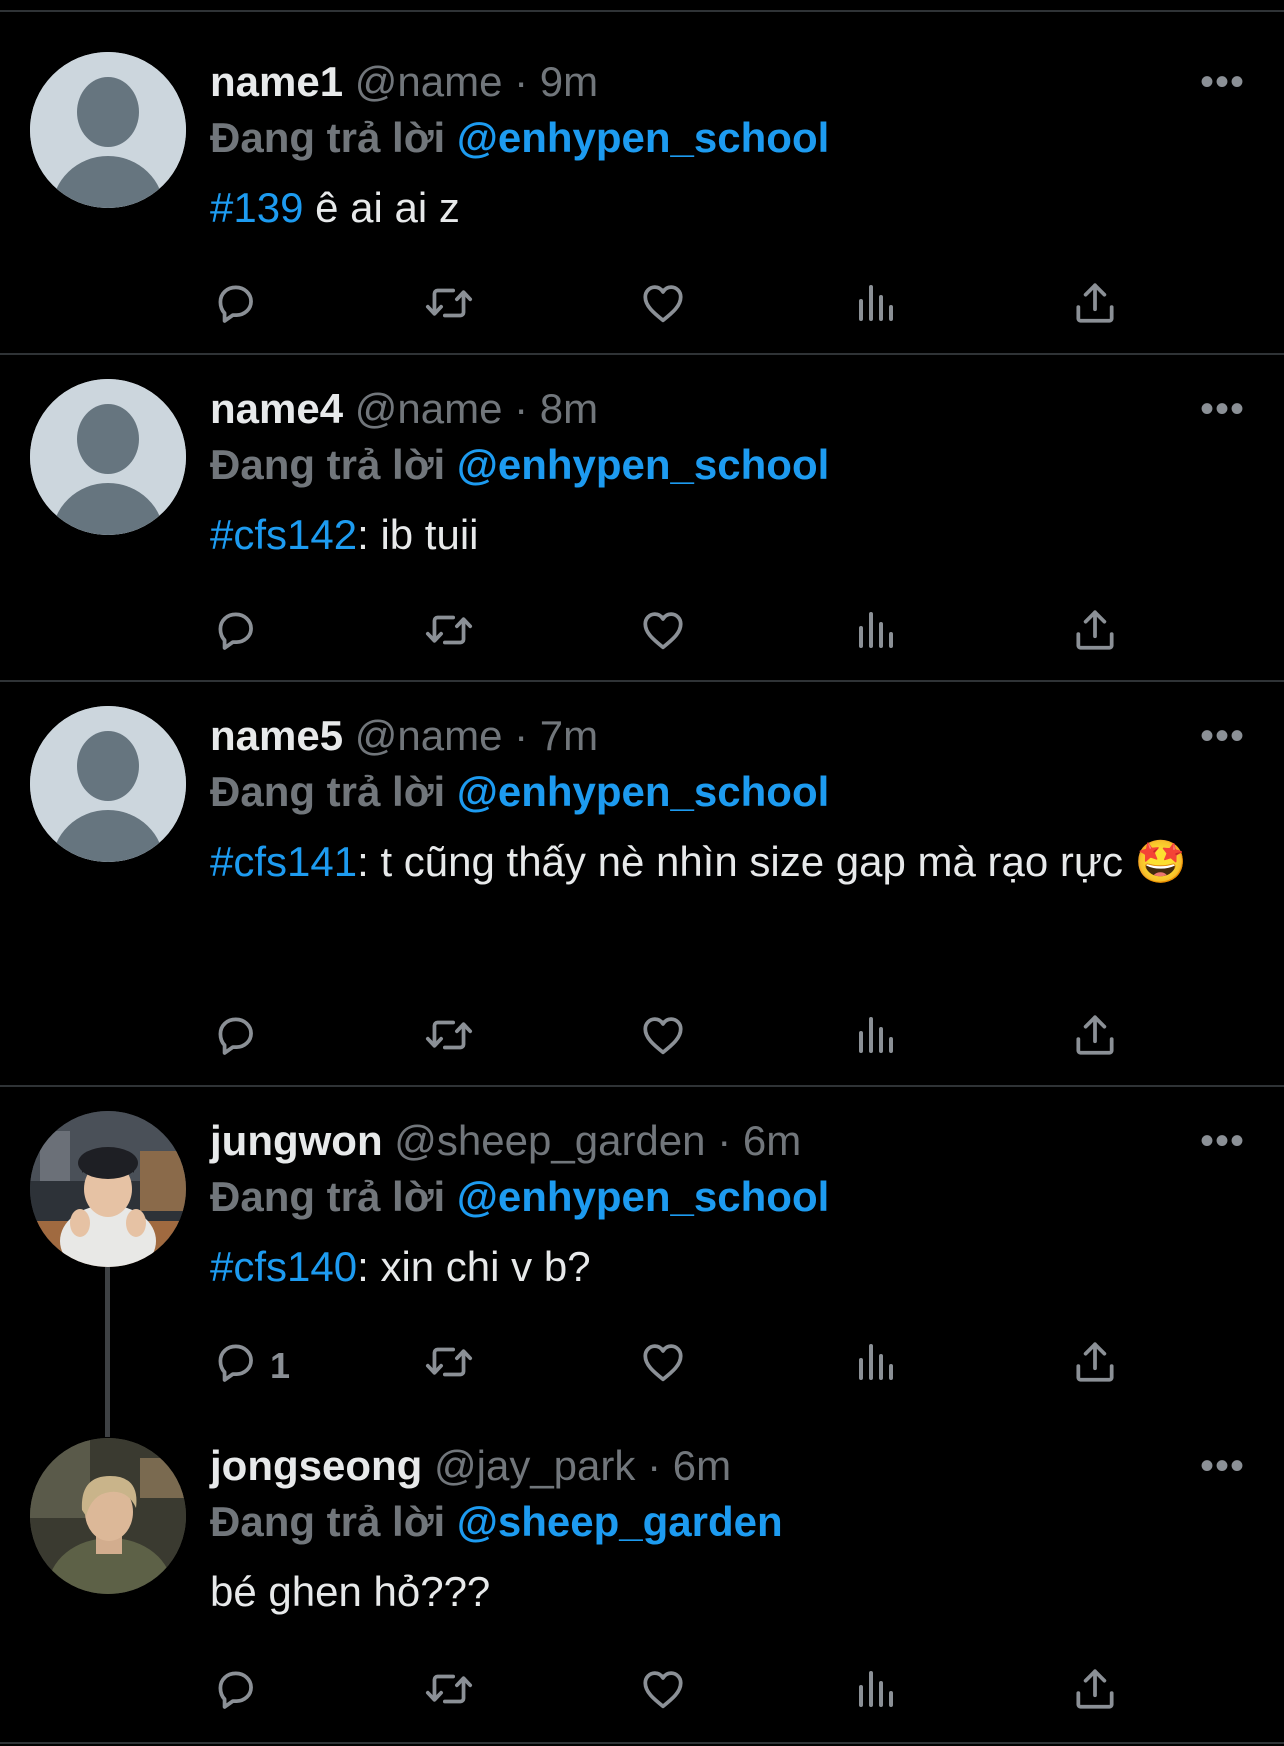  I want to click on reply-mention: @sheep_garden, so click(620, 1521).